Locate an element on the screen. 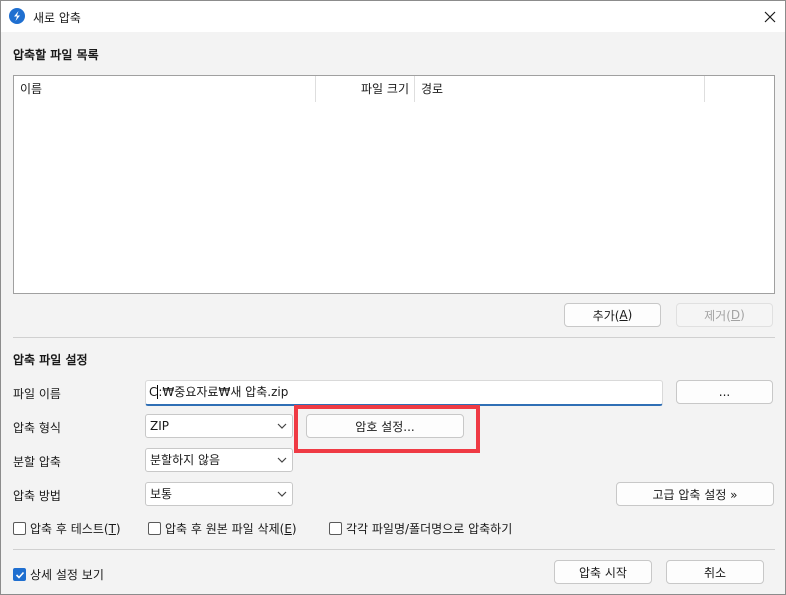 The image size is (786, 595). filename-value-prefix: C is located at coordinates (153, 392).